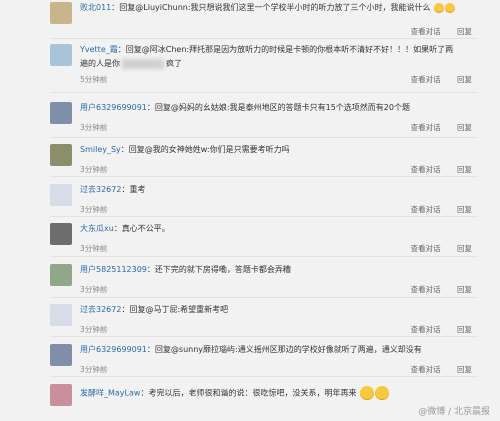  Describe the element at coordinates (145, 228) in the screenshot. I see `comment-body: 真心不公平。` at that location.